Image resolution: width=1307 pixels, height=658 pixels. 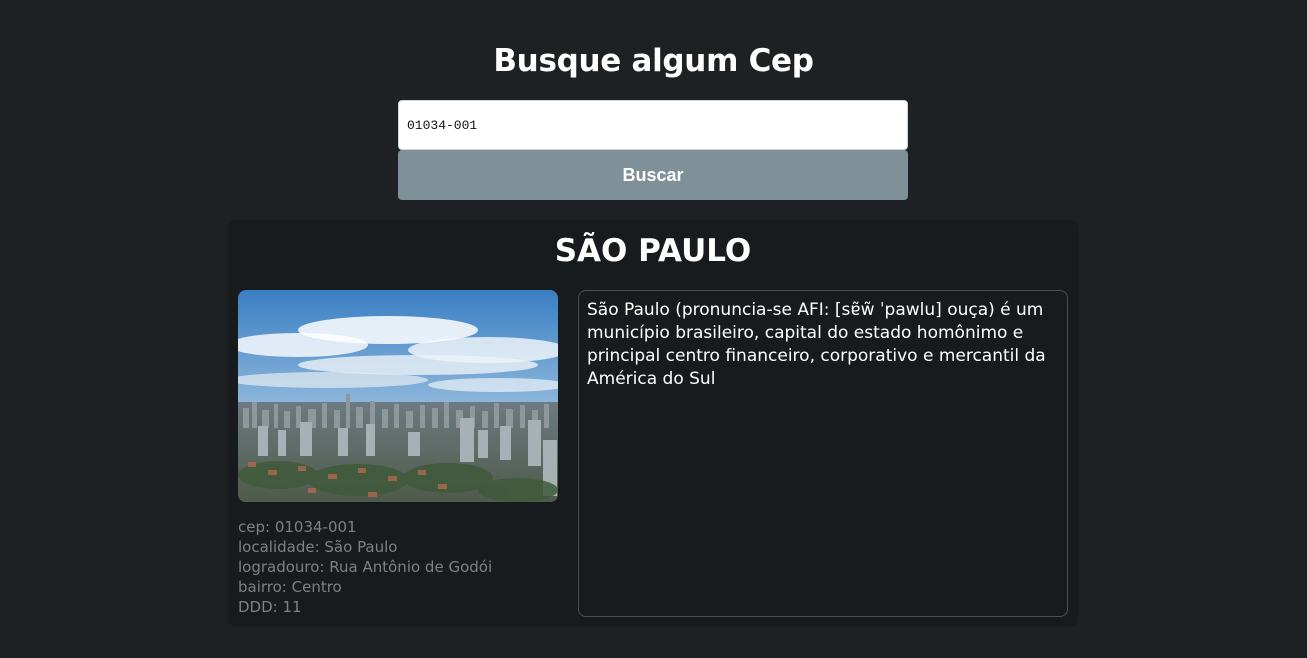 I want to click on city-name: SÃO PAULO, so click(x=653, y=251).